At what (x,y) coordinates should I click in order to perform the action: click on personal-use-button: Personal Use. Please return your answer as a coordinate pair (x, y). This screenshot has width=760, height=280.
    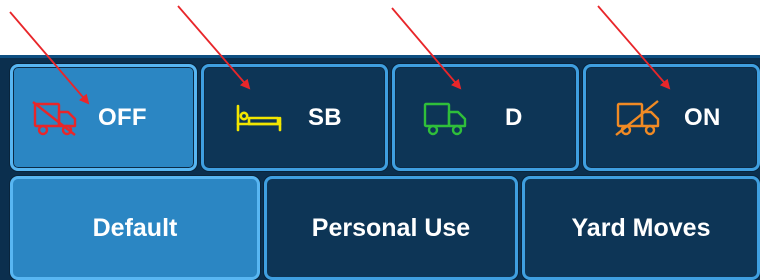
    Looking at the image, I should click on (391, 228).